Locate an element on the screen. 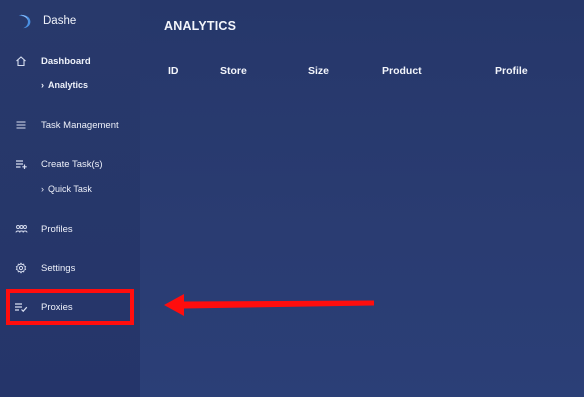 The height and width of the screenshot is (397, 584). red-pointer-arrow is located at coordinates (269, 305).